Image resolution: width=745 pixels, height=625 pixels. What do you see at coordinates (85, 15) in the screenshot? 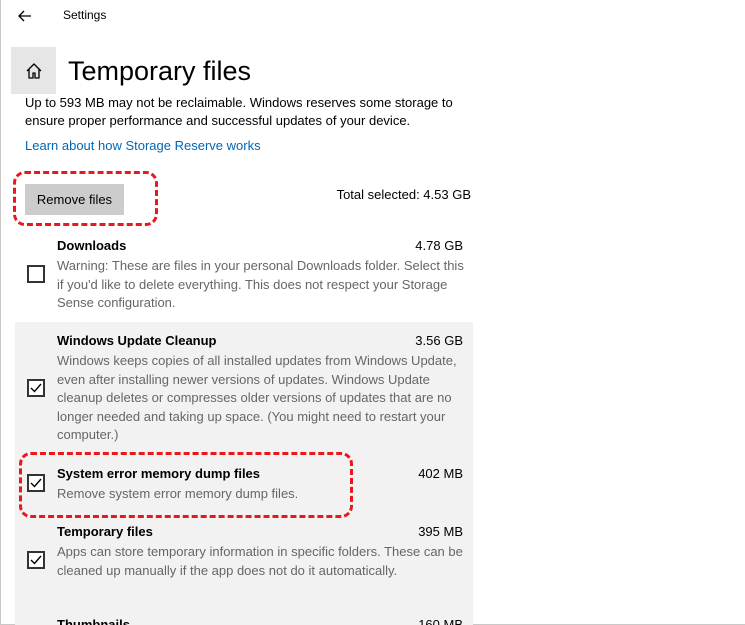
I see `app-title: Settings` at bounding box center [85, 15].